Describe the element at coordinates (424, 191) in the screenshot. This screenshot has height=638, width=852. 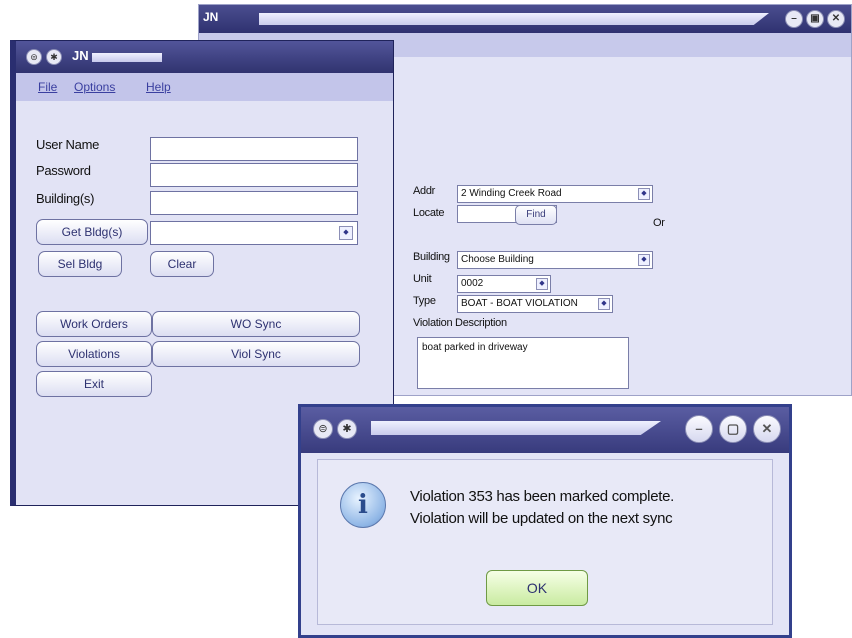
I see `addr-label: Addr` at that location.